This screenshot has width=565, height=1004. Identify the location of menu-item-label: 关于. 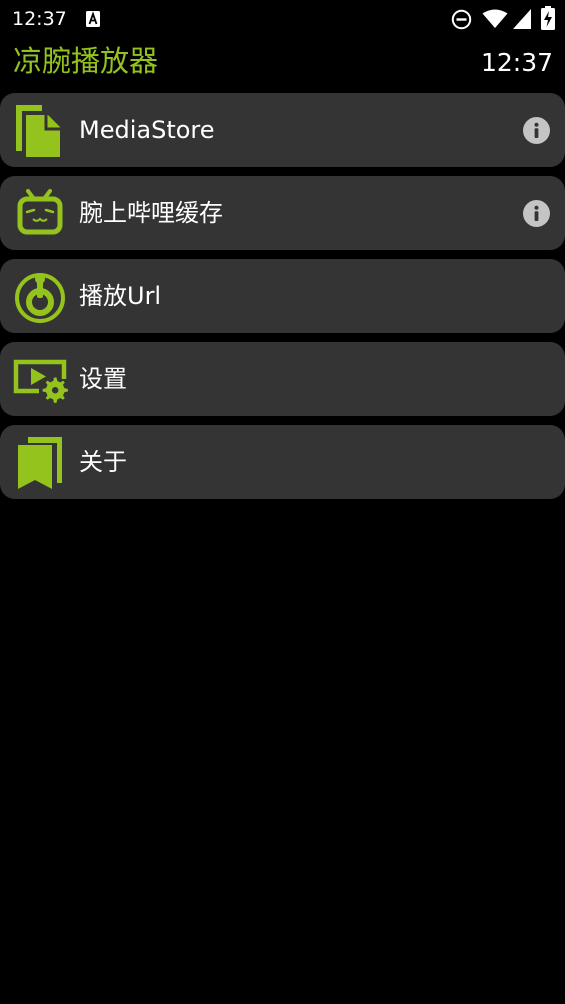
(103, 462).